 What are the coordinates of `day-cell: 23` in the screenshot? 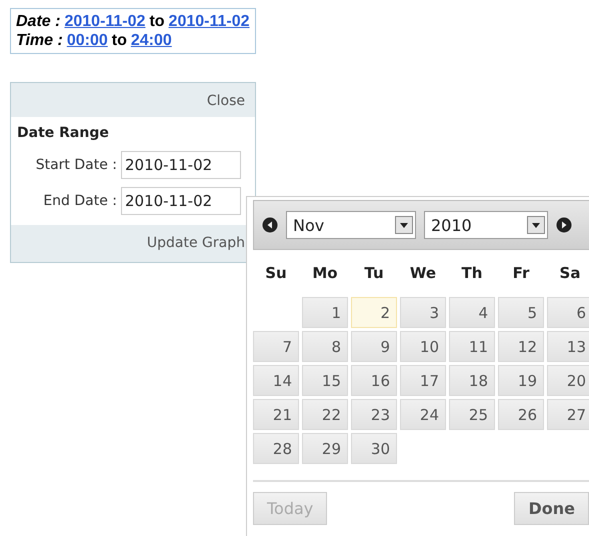 It's located at (374, 414).